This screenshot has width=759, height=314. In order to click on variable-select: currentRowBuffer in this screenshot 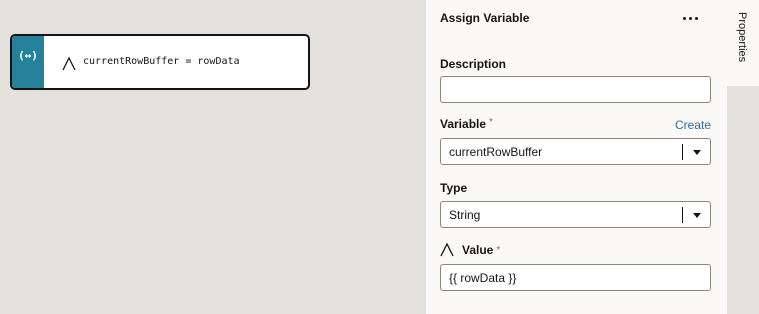, I will do `click(575, 151)`.